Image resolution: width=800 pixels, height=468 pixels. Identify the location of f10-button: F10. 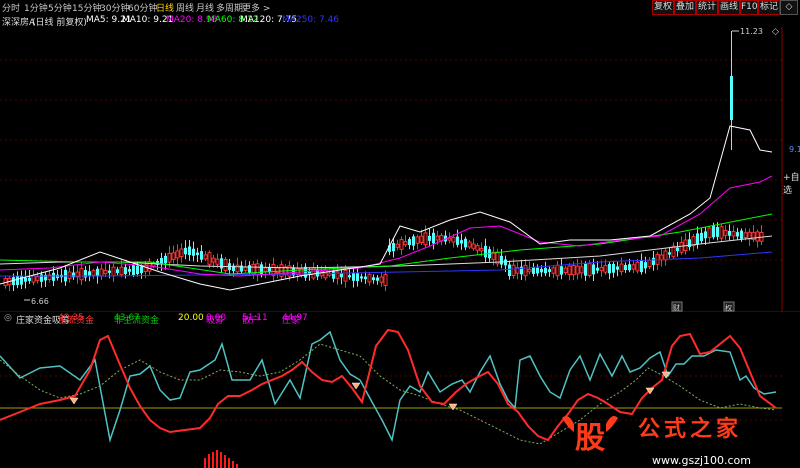
(749, 7).